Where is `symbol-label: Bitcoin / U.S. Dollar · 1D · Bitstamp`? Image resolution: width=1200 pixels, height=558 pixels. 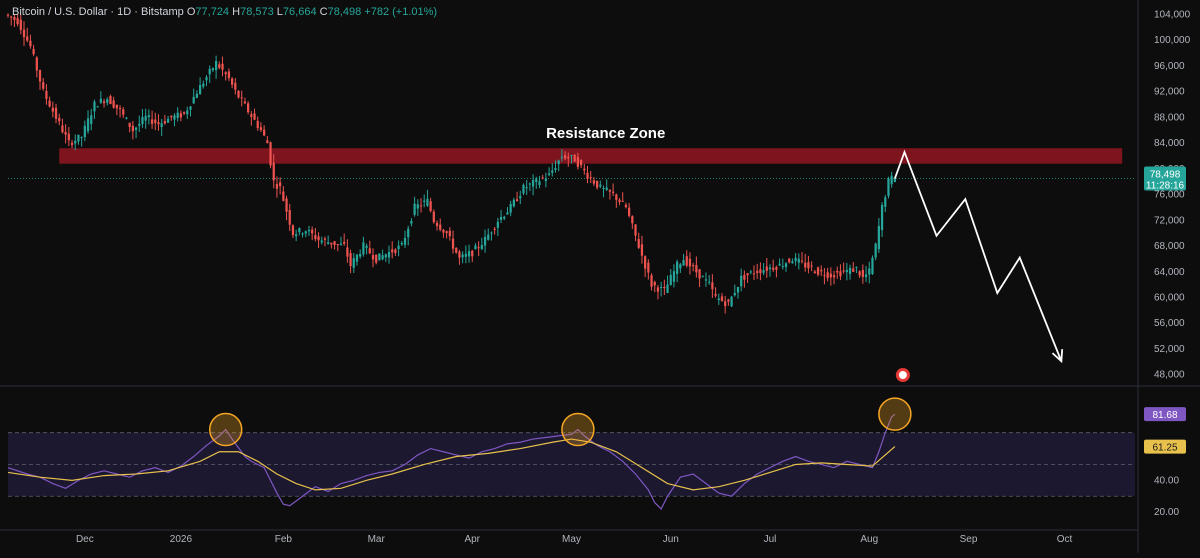
symbol-label: Bitcoin / U.S. Dollar · 1D · Bitstamp is located at coordinates (98, 12).